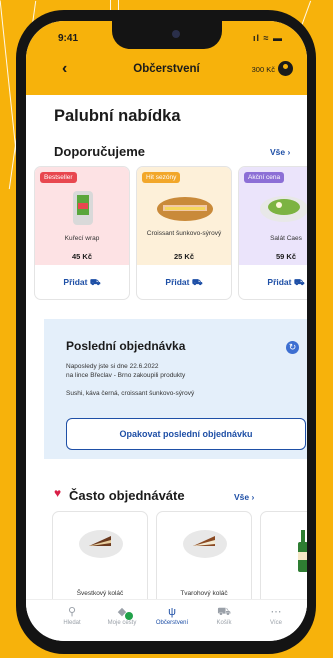  Describe the element at coordinates (68, 38) in the screenshot. I see `status-time: 9:41` at that location.